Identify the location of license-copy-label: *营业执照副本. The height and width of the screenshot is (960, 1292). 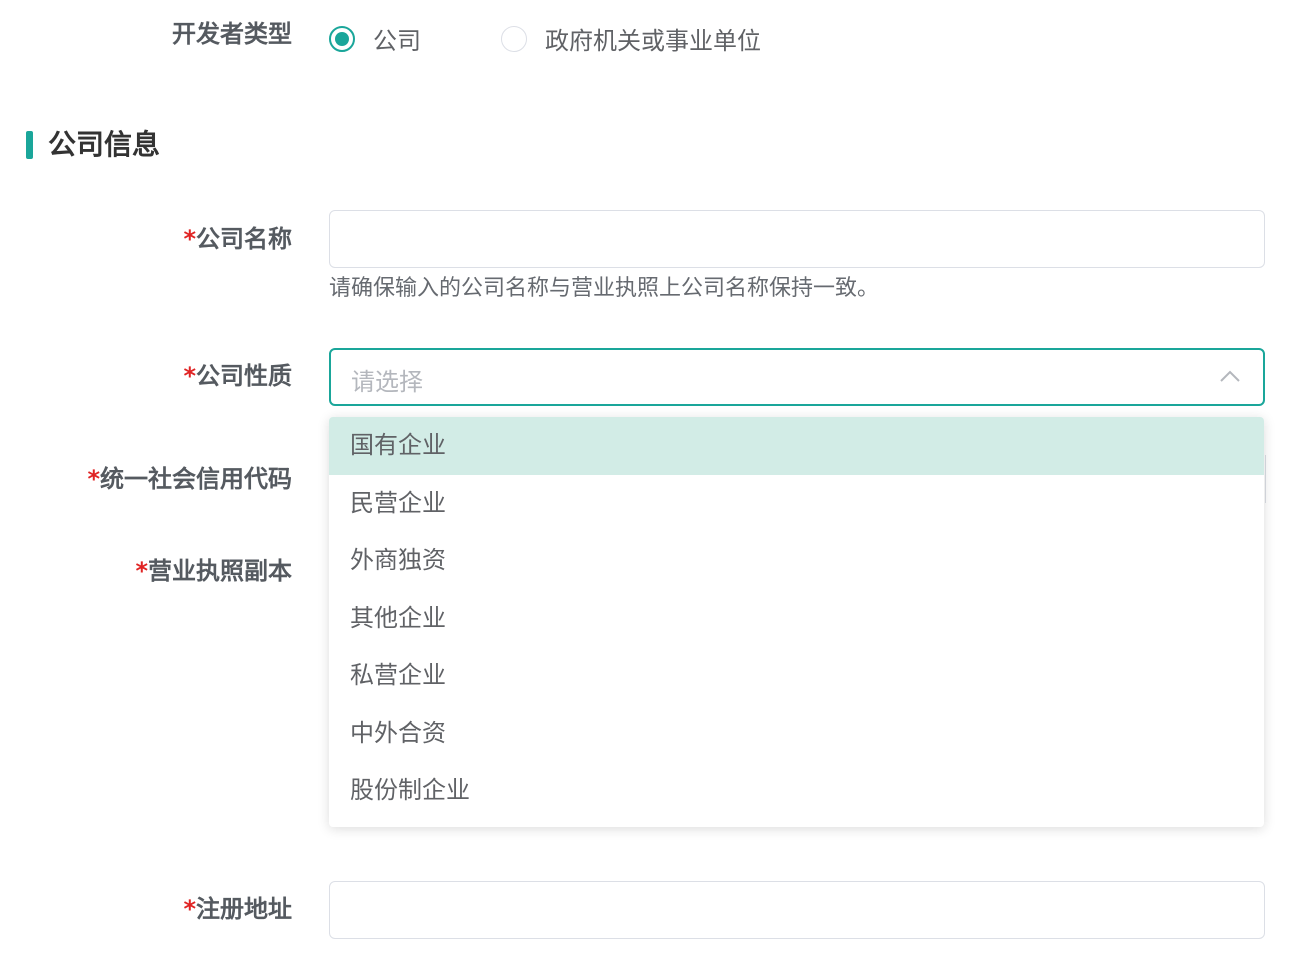
(213, 571).